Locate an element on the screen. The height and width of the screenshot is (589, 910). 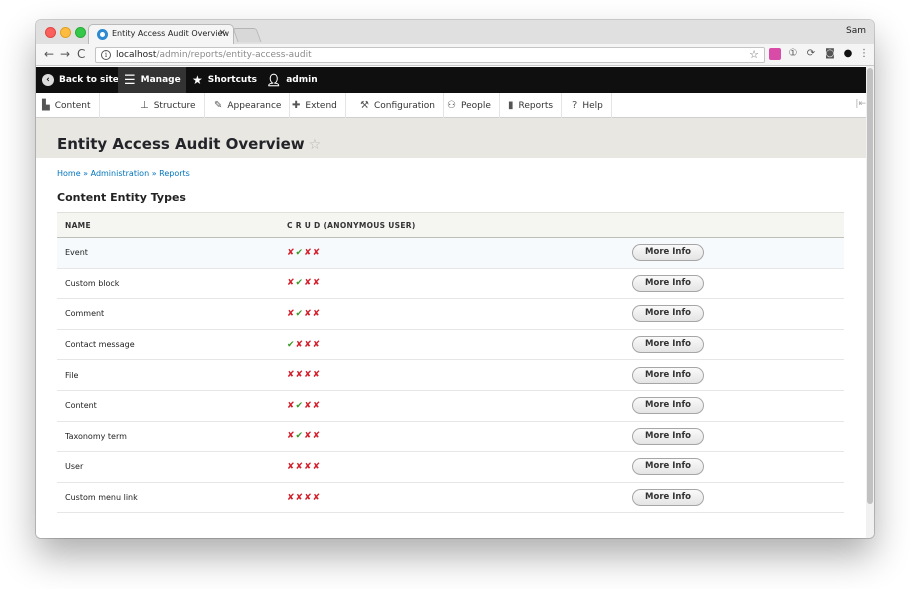
entity-name-cell: Taxonomy term is located at coordinates (168, 437).